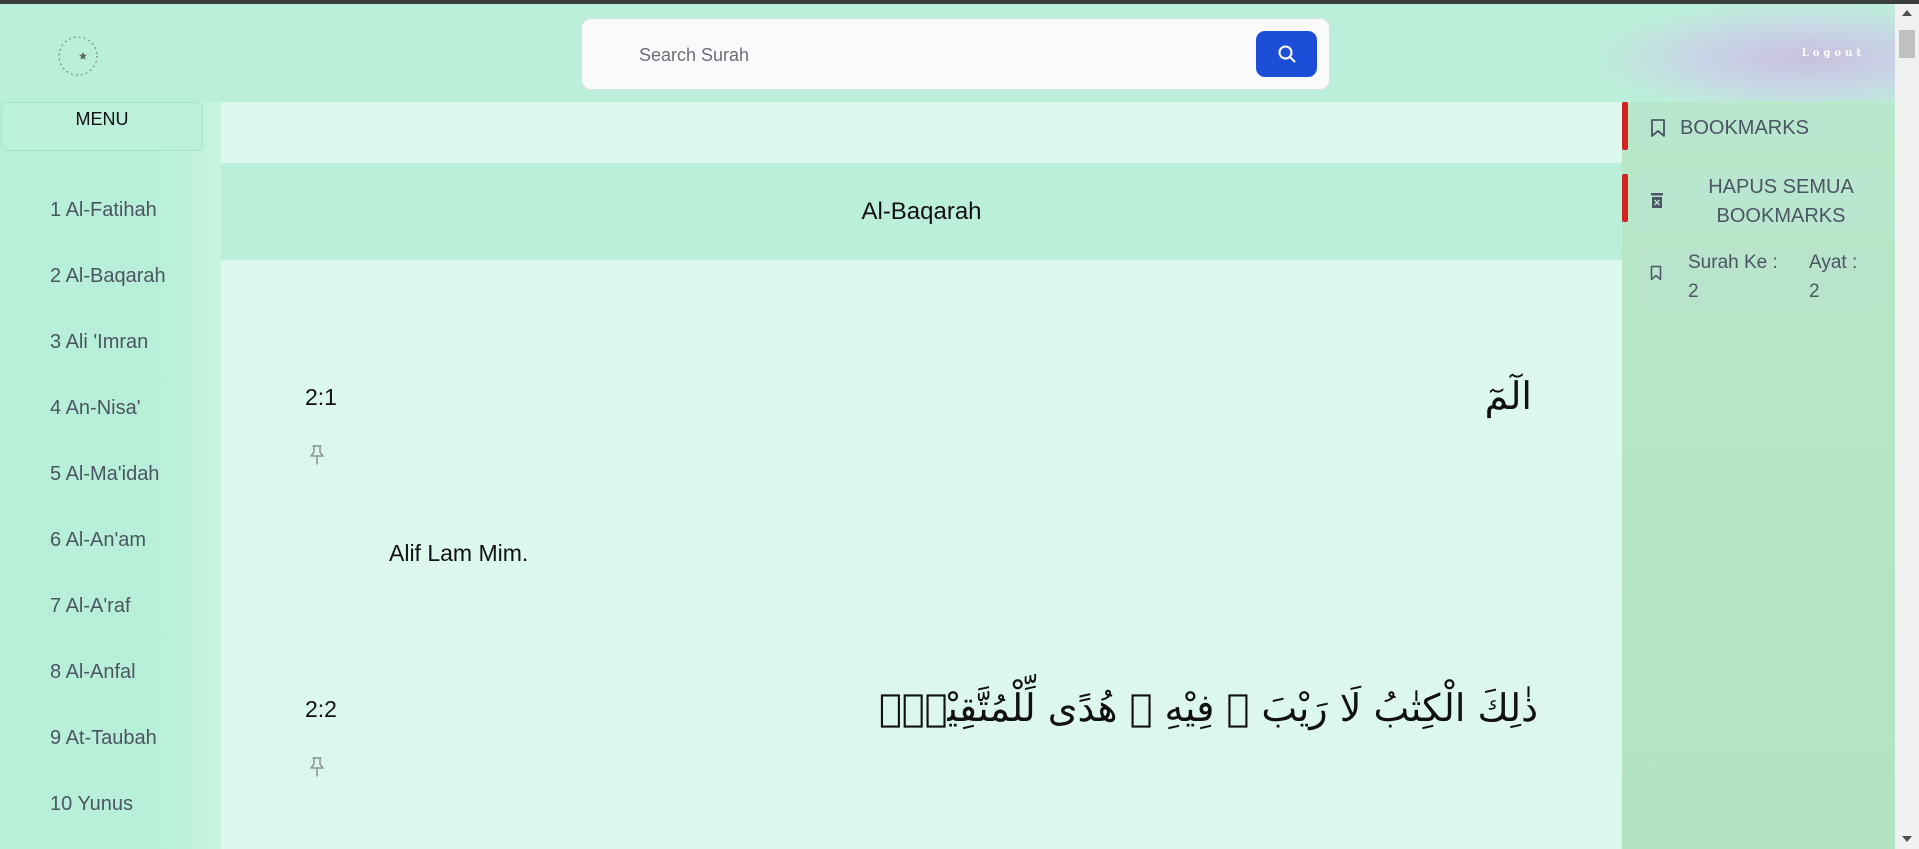  Describe the element at coordinates (1907, 839) in the screenshot. I see `scroll-down-arrow` at that location.